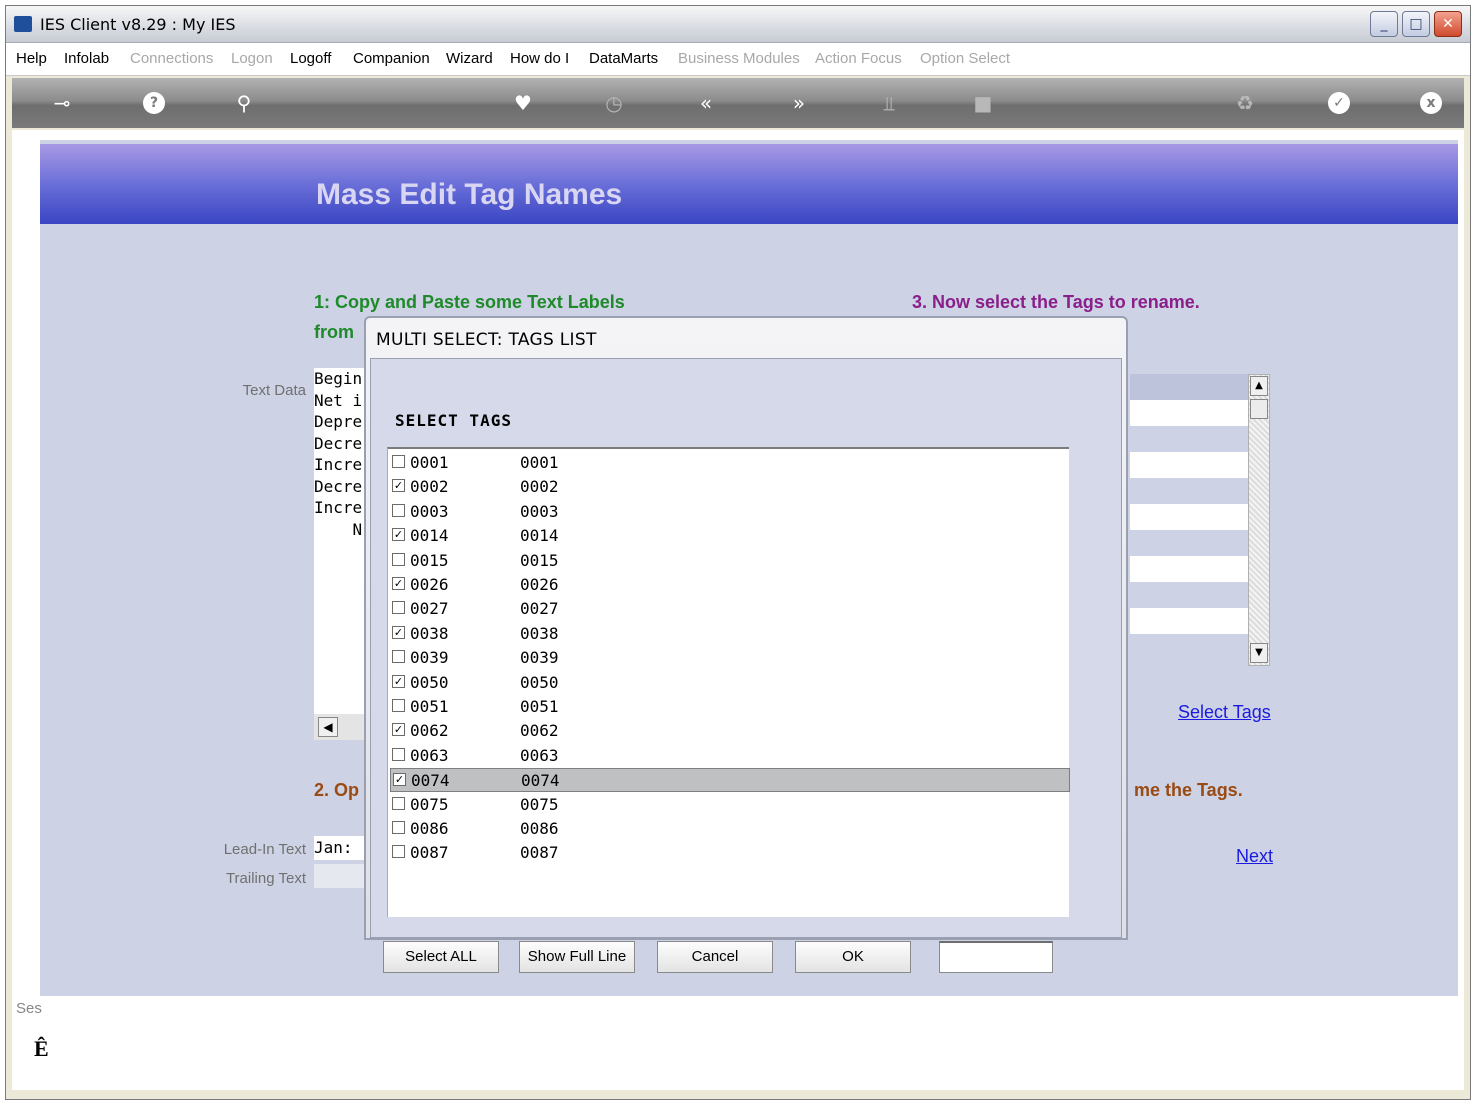  I want to click on heart-icon: ♥, so click(523, 103).